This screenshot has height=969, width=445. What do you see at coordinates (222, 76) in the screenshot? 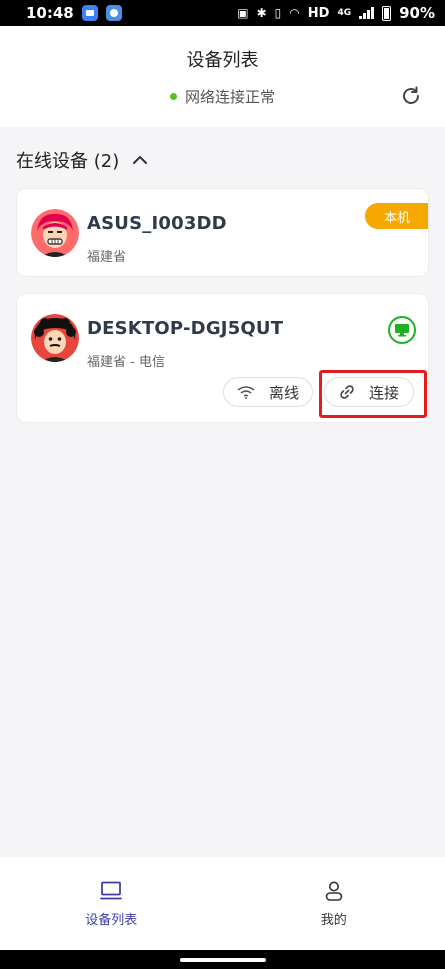
I see `header: 设备列表 网络连接正常` at bounding box center [222, 76].